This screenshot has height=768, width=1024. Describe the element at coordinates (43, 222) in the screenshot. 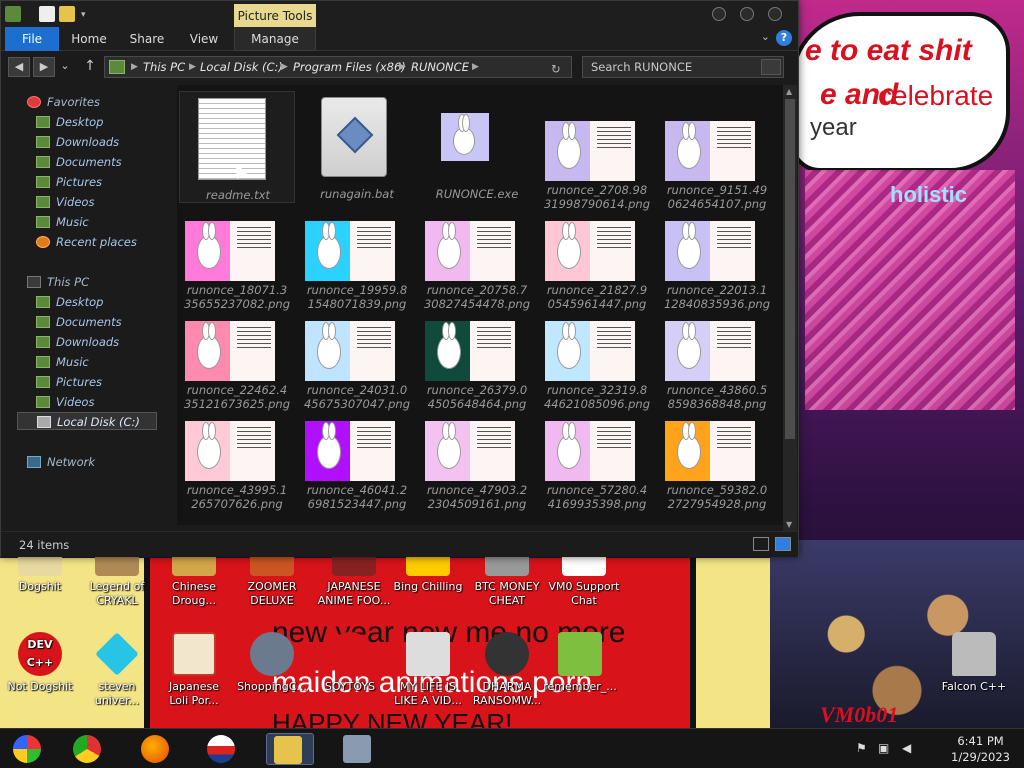

I see `music-icon` at that location.